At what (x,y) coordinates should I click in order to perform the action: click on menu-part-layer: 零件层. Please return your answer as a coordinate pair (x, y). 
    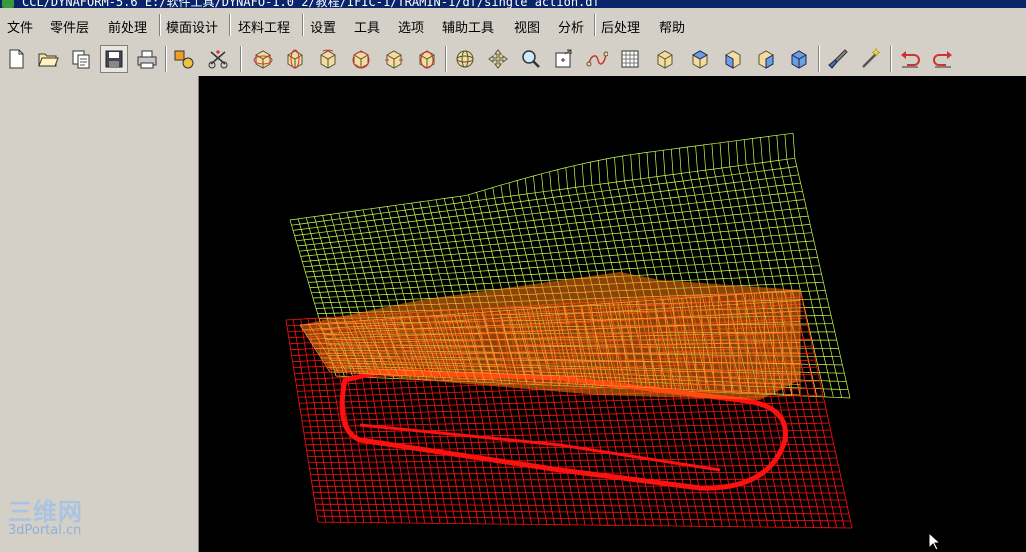
    Looking at the image, I should click on (69, 26).